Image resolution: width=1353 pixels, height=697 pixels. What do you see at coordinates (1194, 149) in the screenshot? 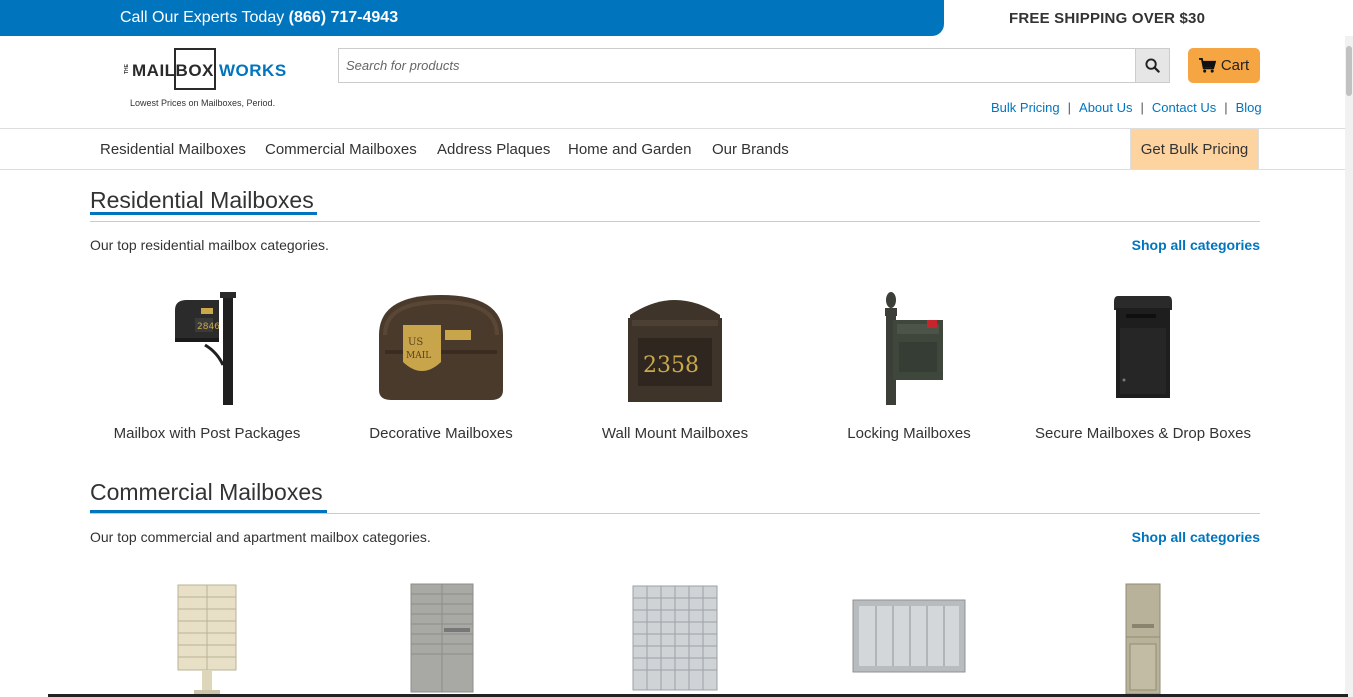
I see `get-bulk-pricing-button: Get Bulk Pricing` at bounding box center [1194, 149].